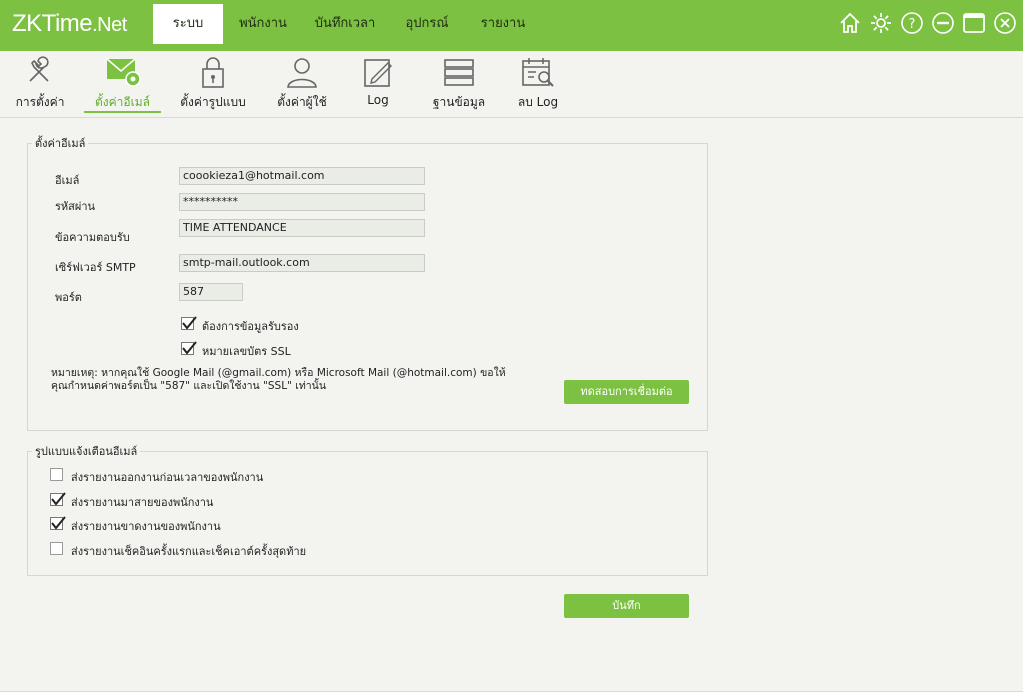 The width and height of the screenshot is (1023, 692). I want to click on notify-absent-checkbox, so click(58, 523).